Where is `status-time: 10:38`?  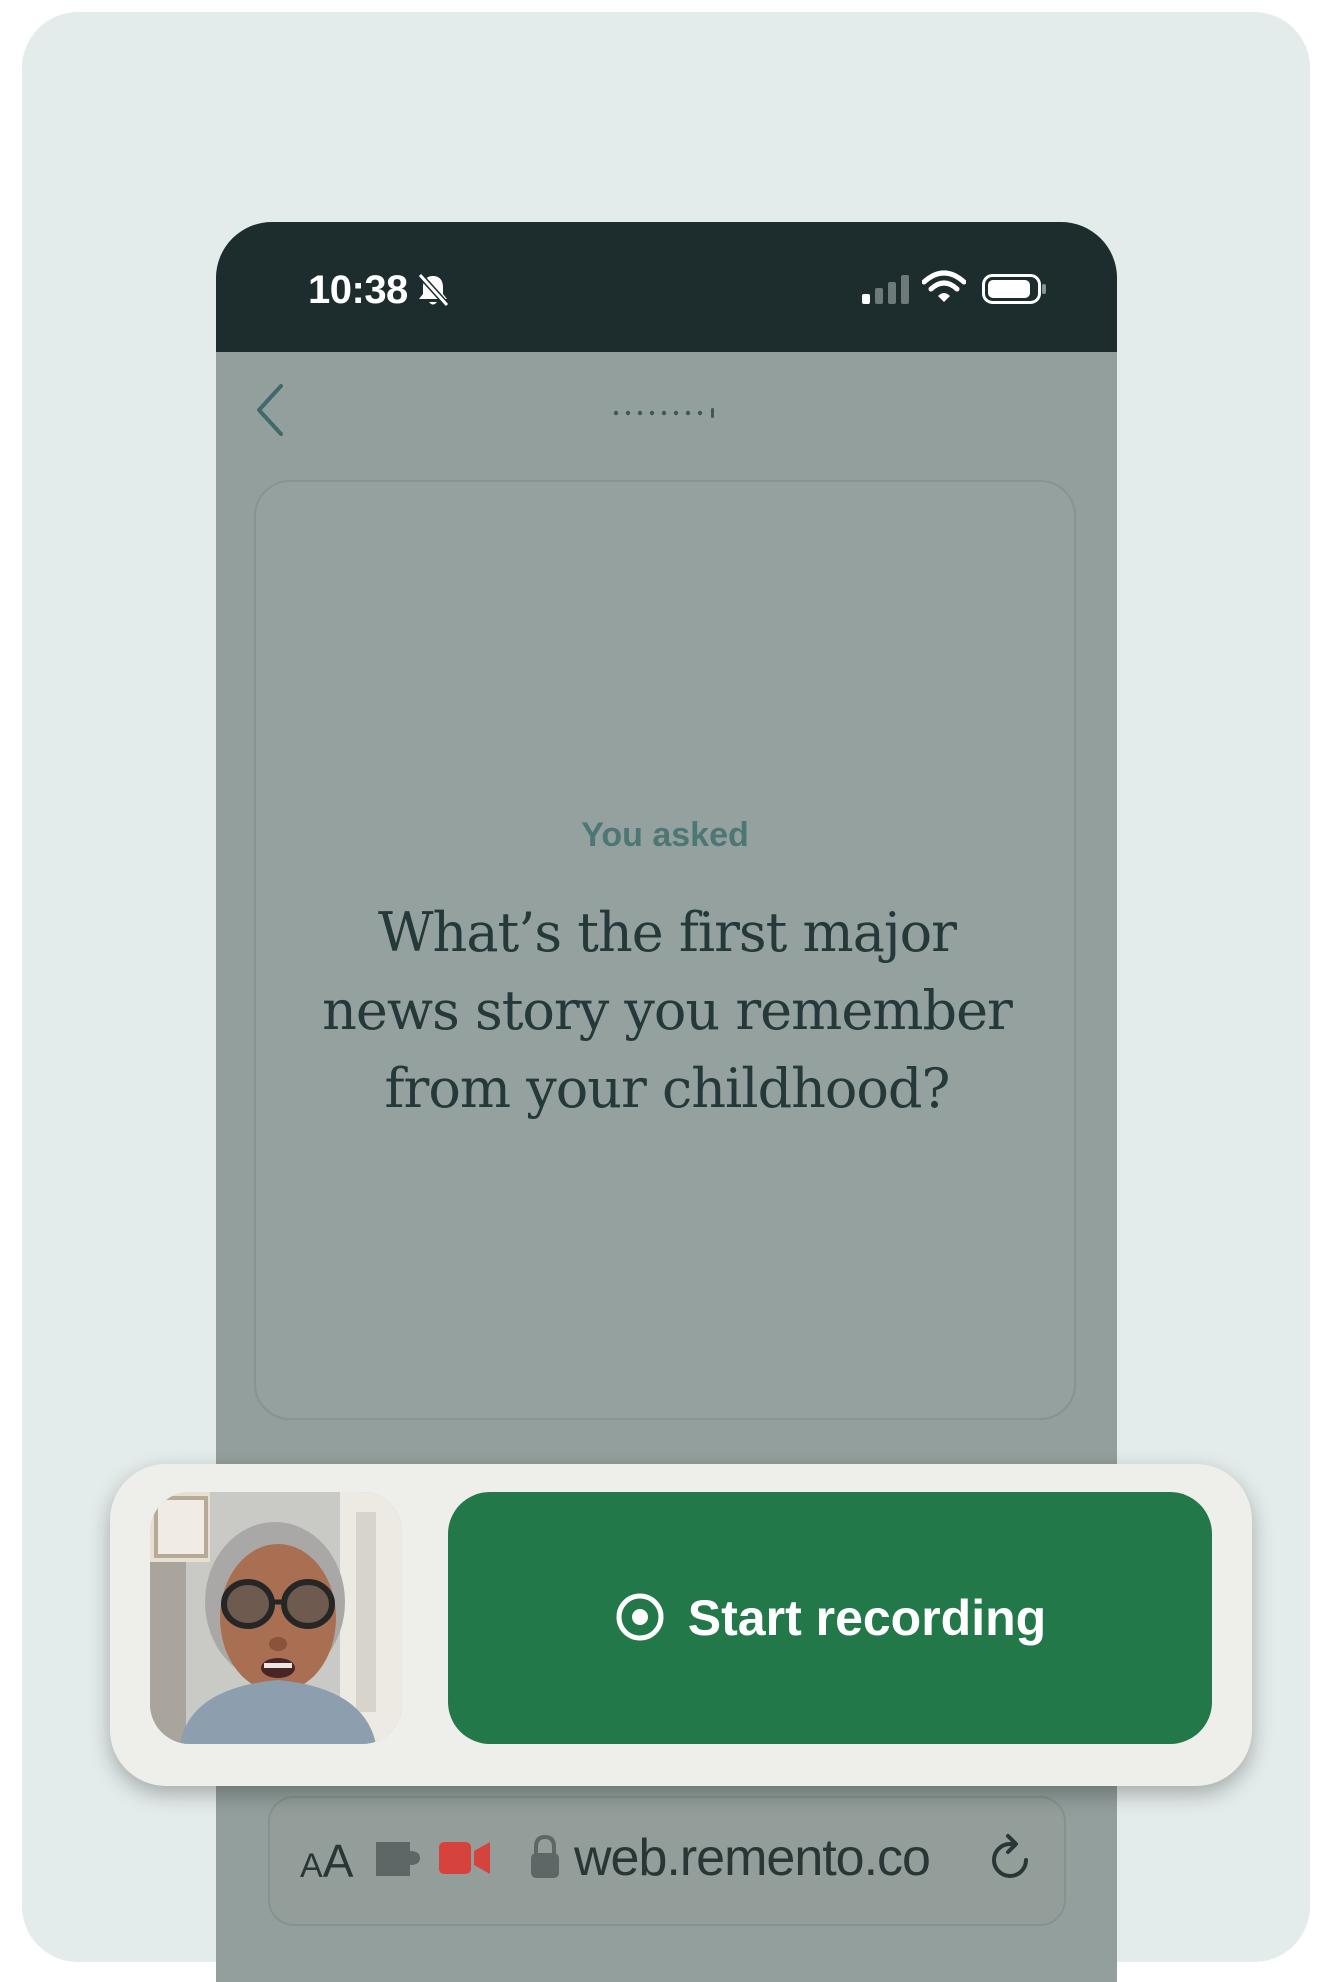 status-time: 10:38 is located at coordinates (358, 290).